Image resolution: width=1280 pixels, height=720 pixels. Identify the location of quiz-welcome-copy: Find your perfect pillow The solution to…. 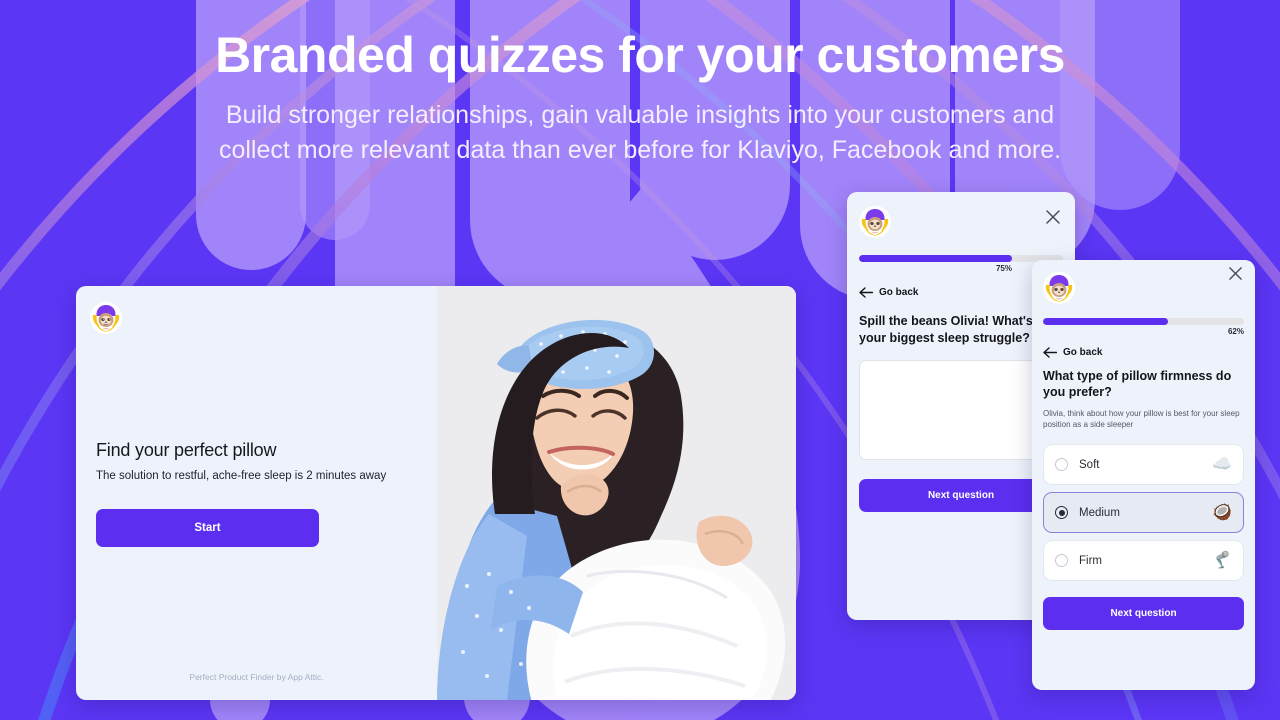
(256, 493).